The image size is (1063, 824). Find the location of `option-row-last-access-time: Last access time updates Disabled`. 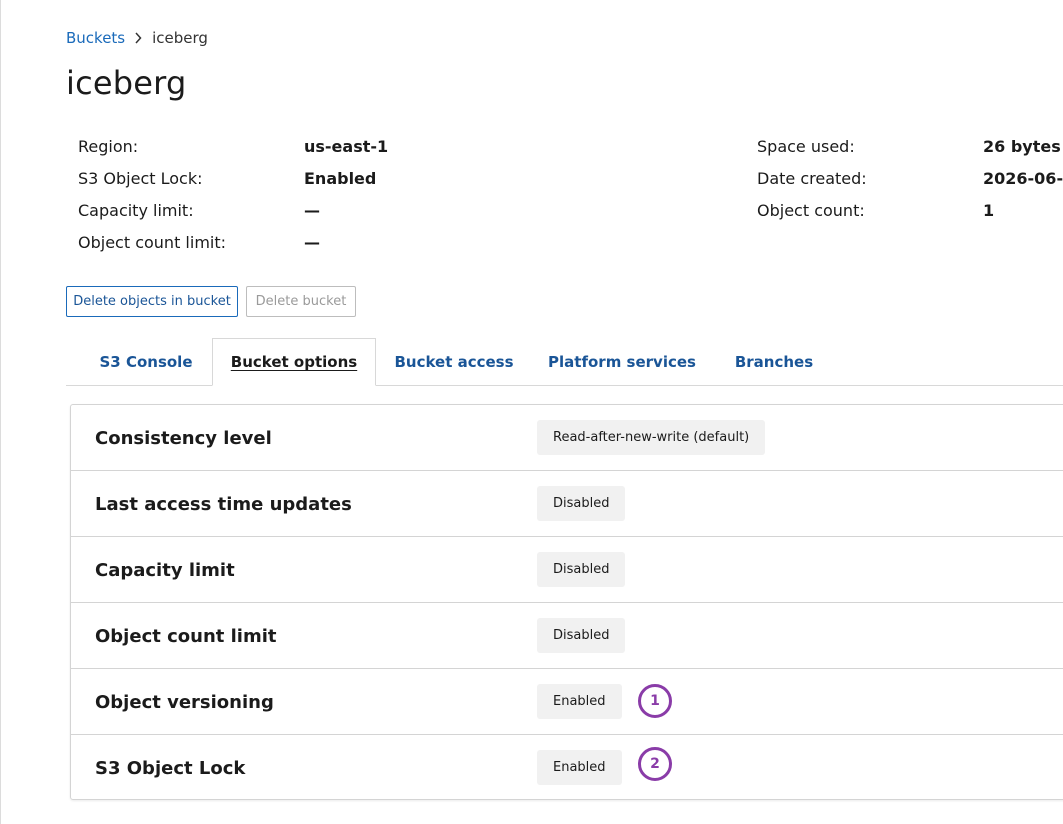

option-row-last-access-time: Last access time updates Disabled is located at coordinates (567, 503).